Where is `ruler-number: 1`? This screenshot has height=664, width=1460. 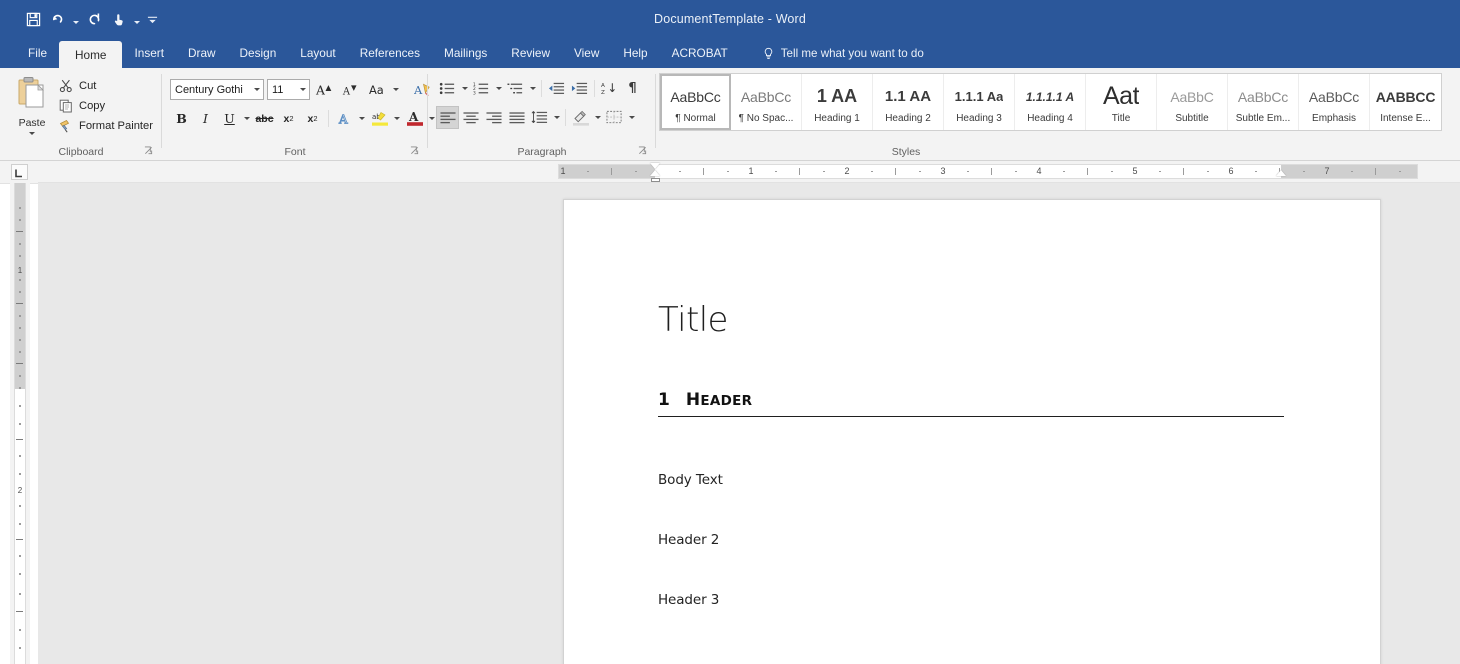
ruler-number: 1 is located at coordinates (751, 171).